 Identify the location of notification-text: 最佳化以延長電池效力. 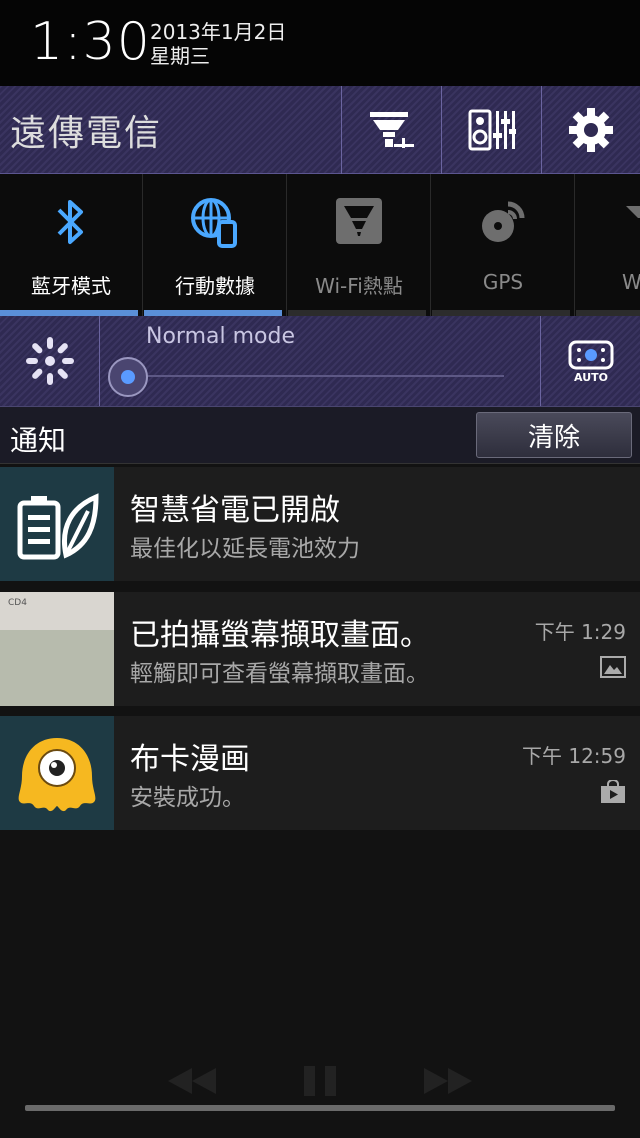
(245, 549).